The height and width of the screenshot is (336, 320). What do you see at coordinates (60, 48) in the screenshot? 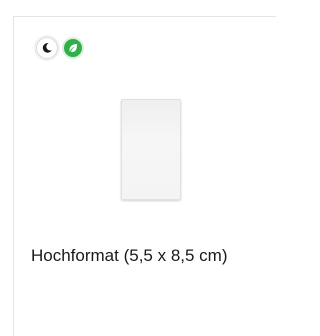
I see `badge-row` at bounding box center [60, 48].